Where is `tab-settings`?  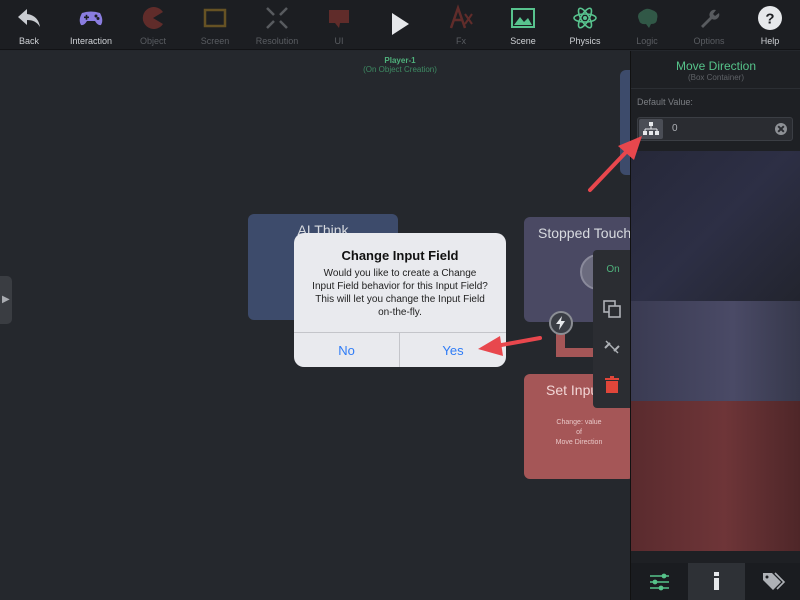 tab-settings is located at coordinates (659, 581).